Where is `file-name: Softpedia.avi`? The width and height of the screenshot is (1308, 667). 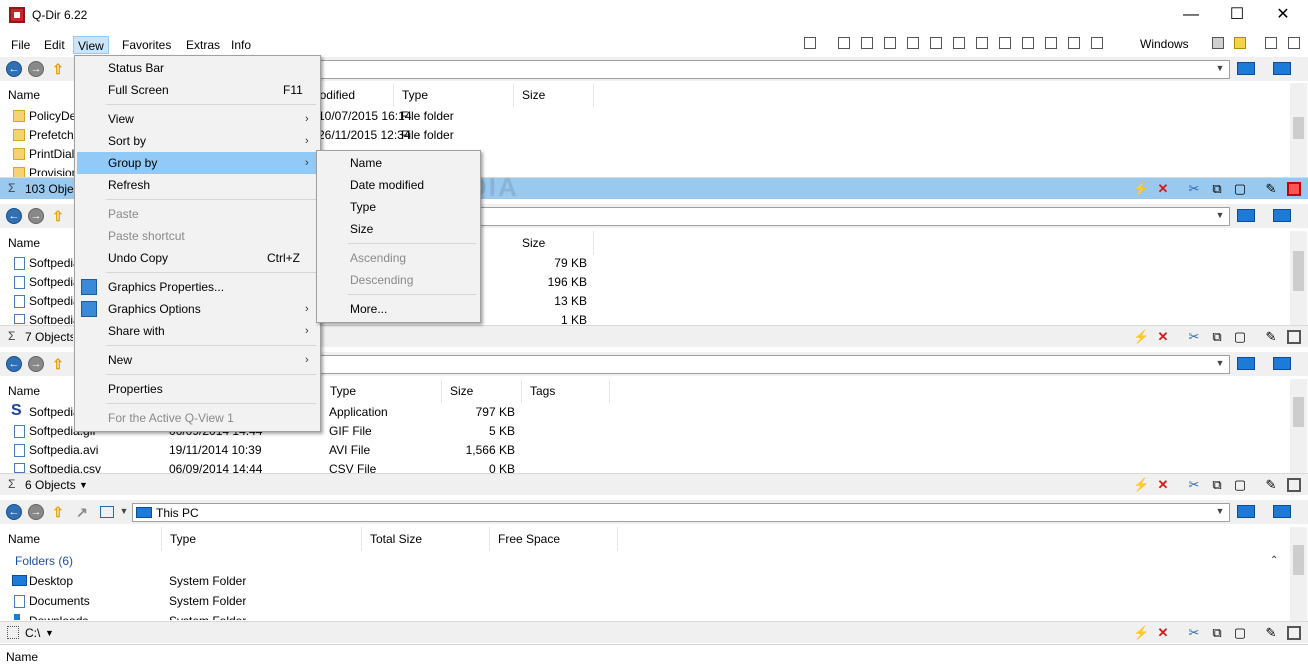 file-name: Softpedia.avi is located at coordinates (63, 450).